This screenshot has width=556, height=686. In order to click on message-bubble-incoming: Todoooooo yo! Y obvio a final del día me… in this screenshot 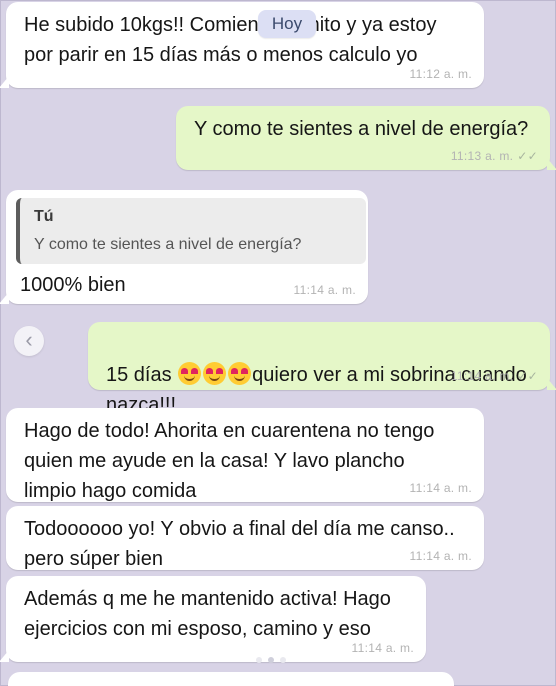, I will do `click(245, 538)`.